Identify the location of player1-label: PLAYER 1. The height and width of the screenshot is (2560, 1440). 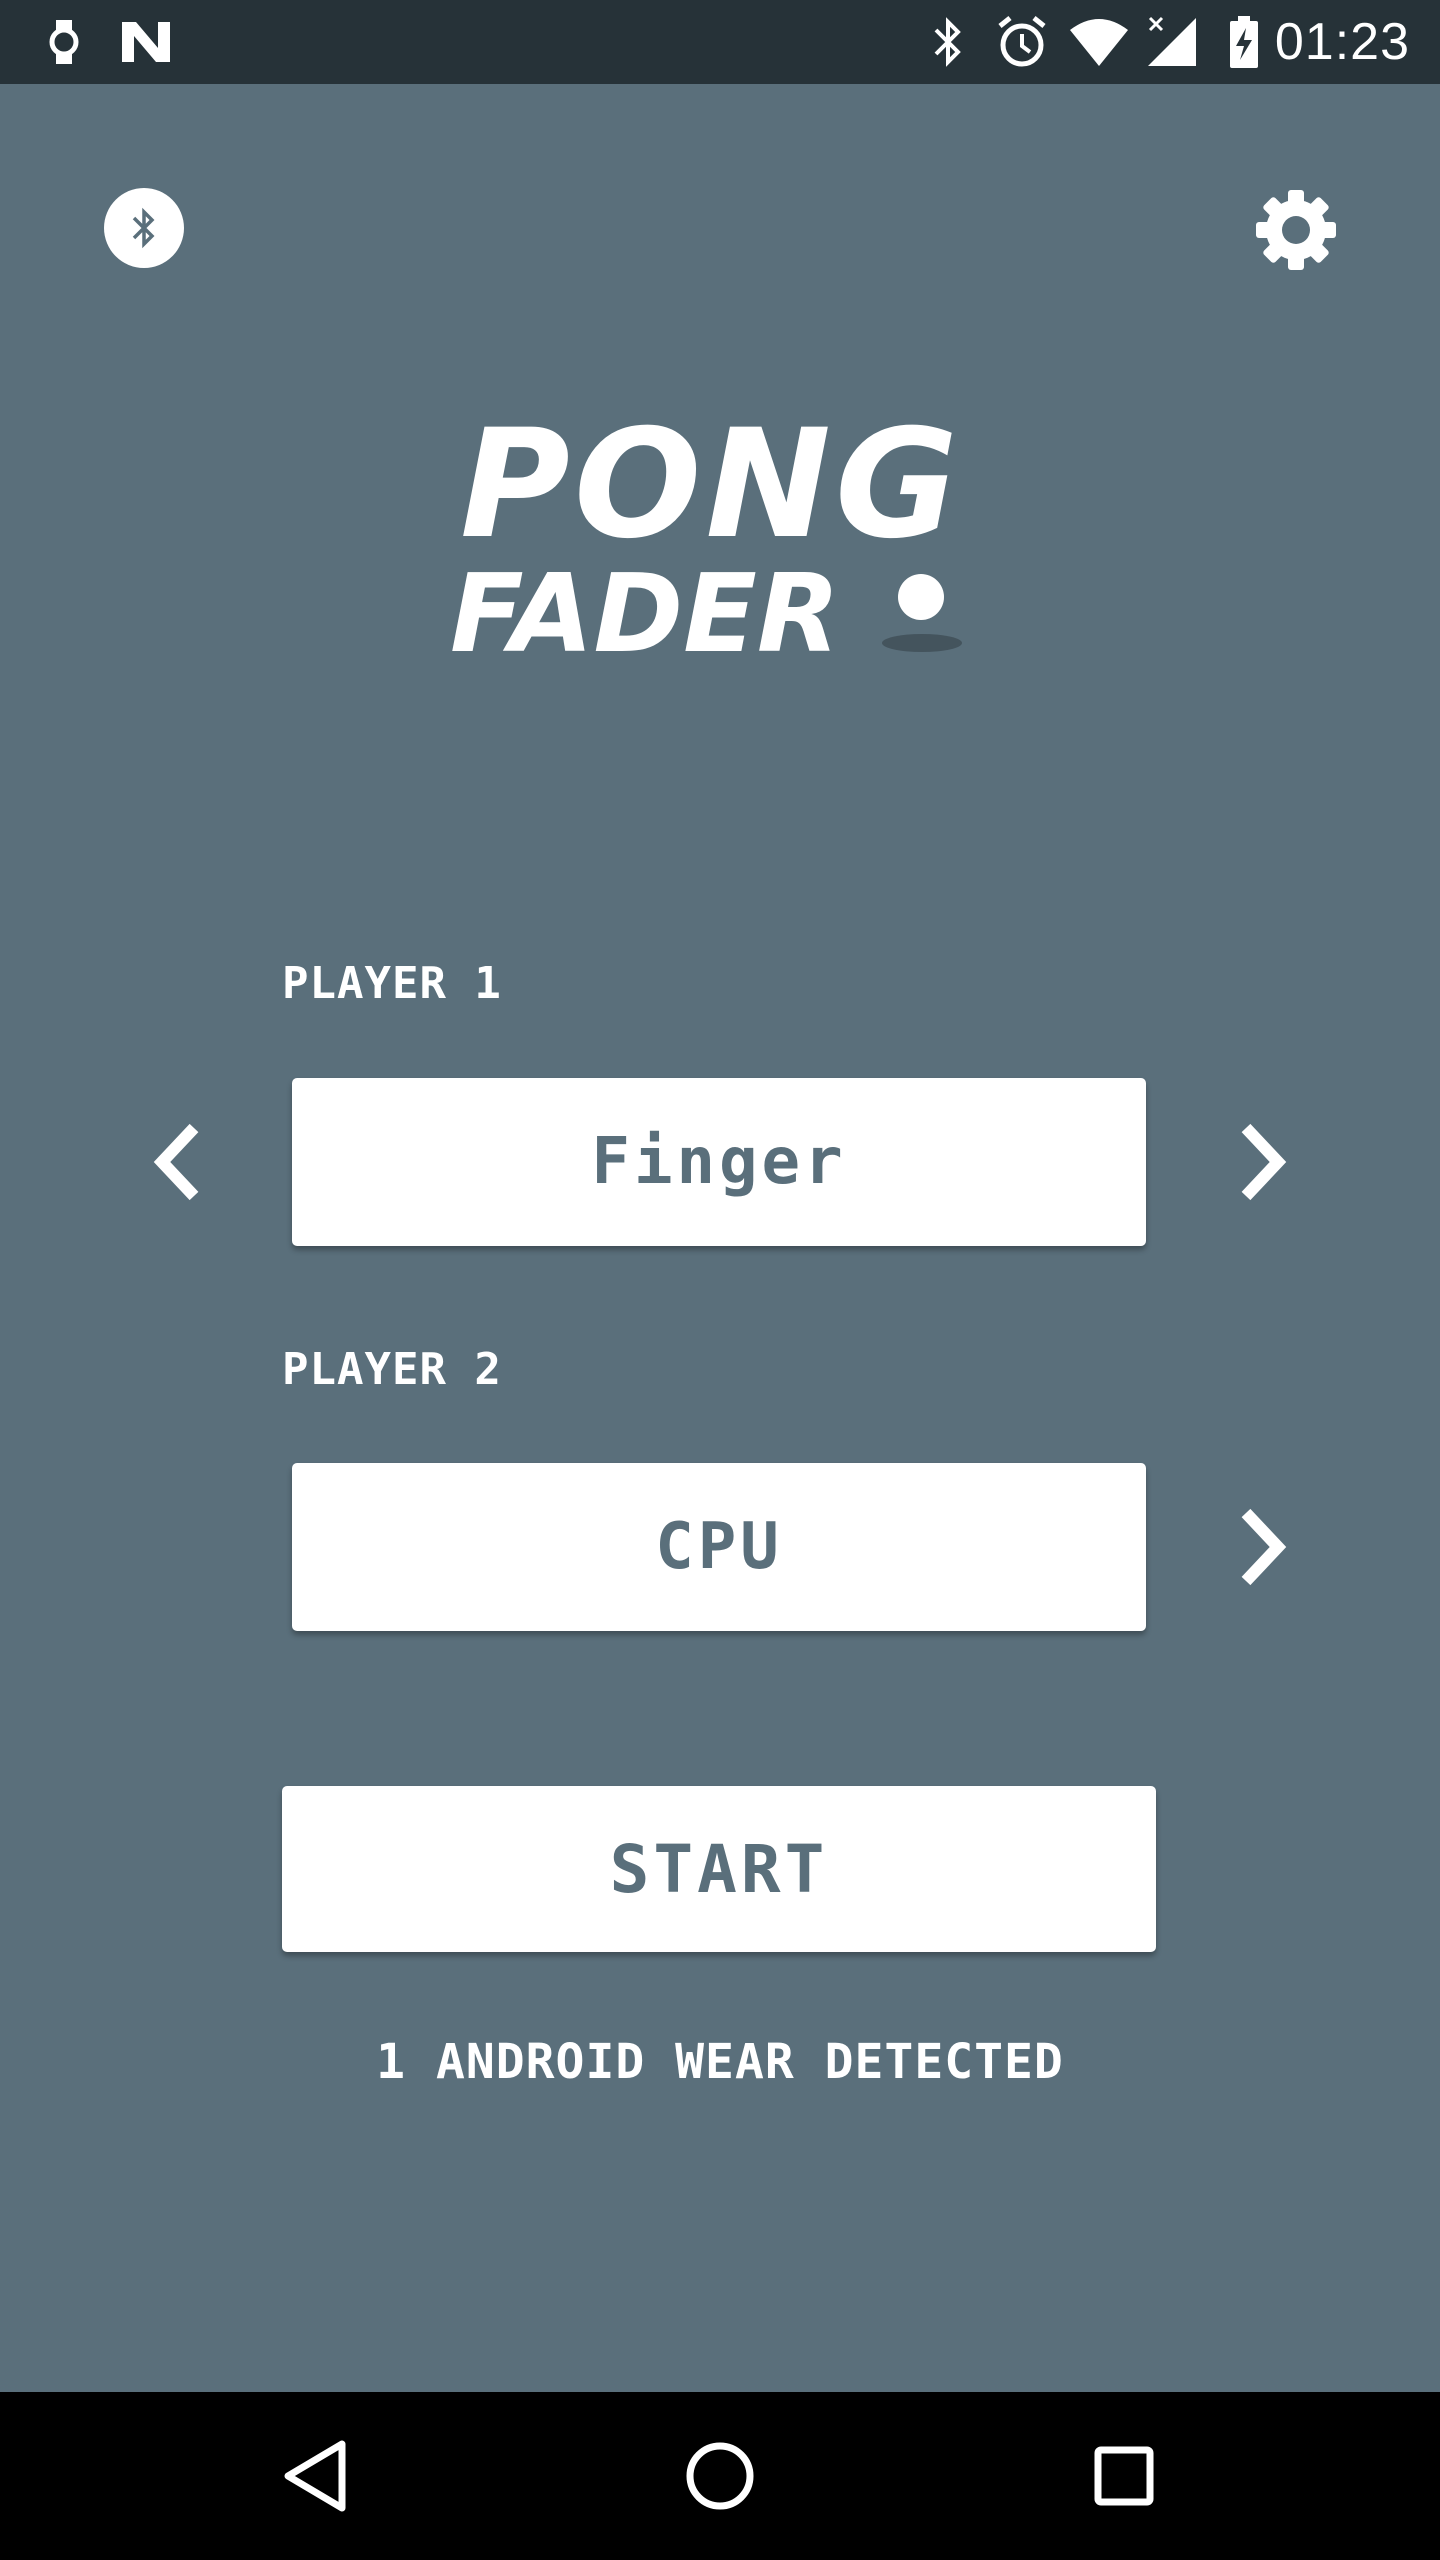
(392, 983).